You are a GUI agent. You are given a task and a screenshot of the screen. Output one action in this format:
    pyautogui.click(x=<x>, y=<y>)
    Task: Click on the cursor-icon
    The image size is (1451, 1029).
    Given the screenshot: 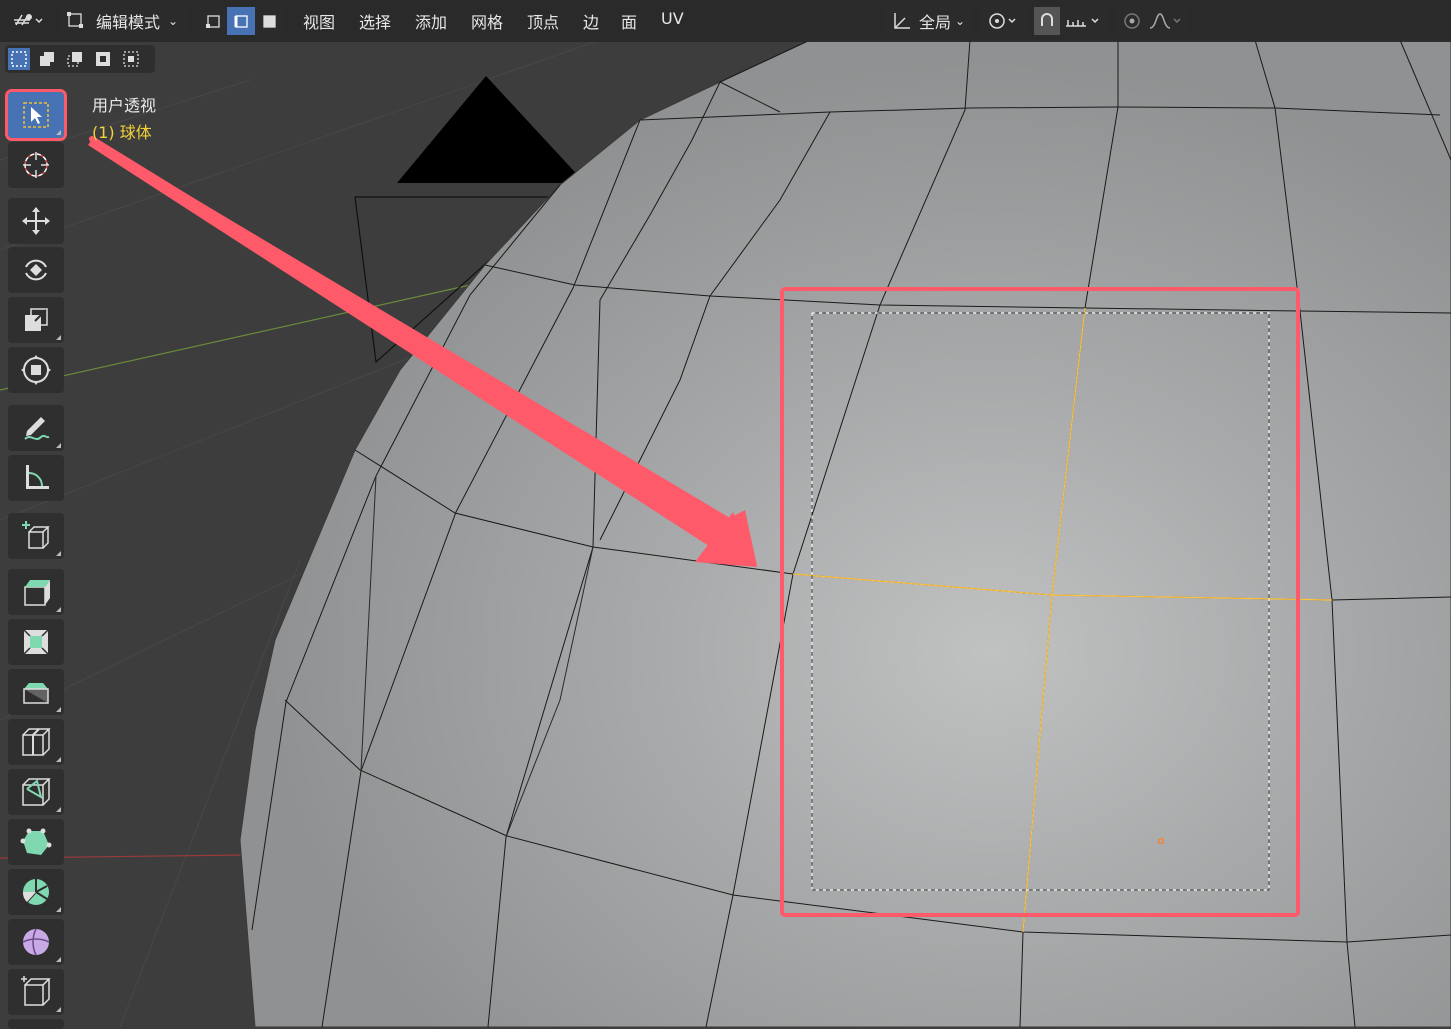 What is the action you would take?
    pyautogui.click(x=36, y=165)
    